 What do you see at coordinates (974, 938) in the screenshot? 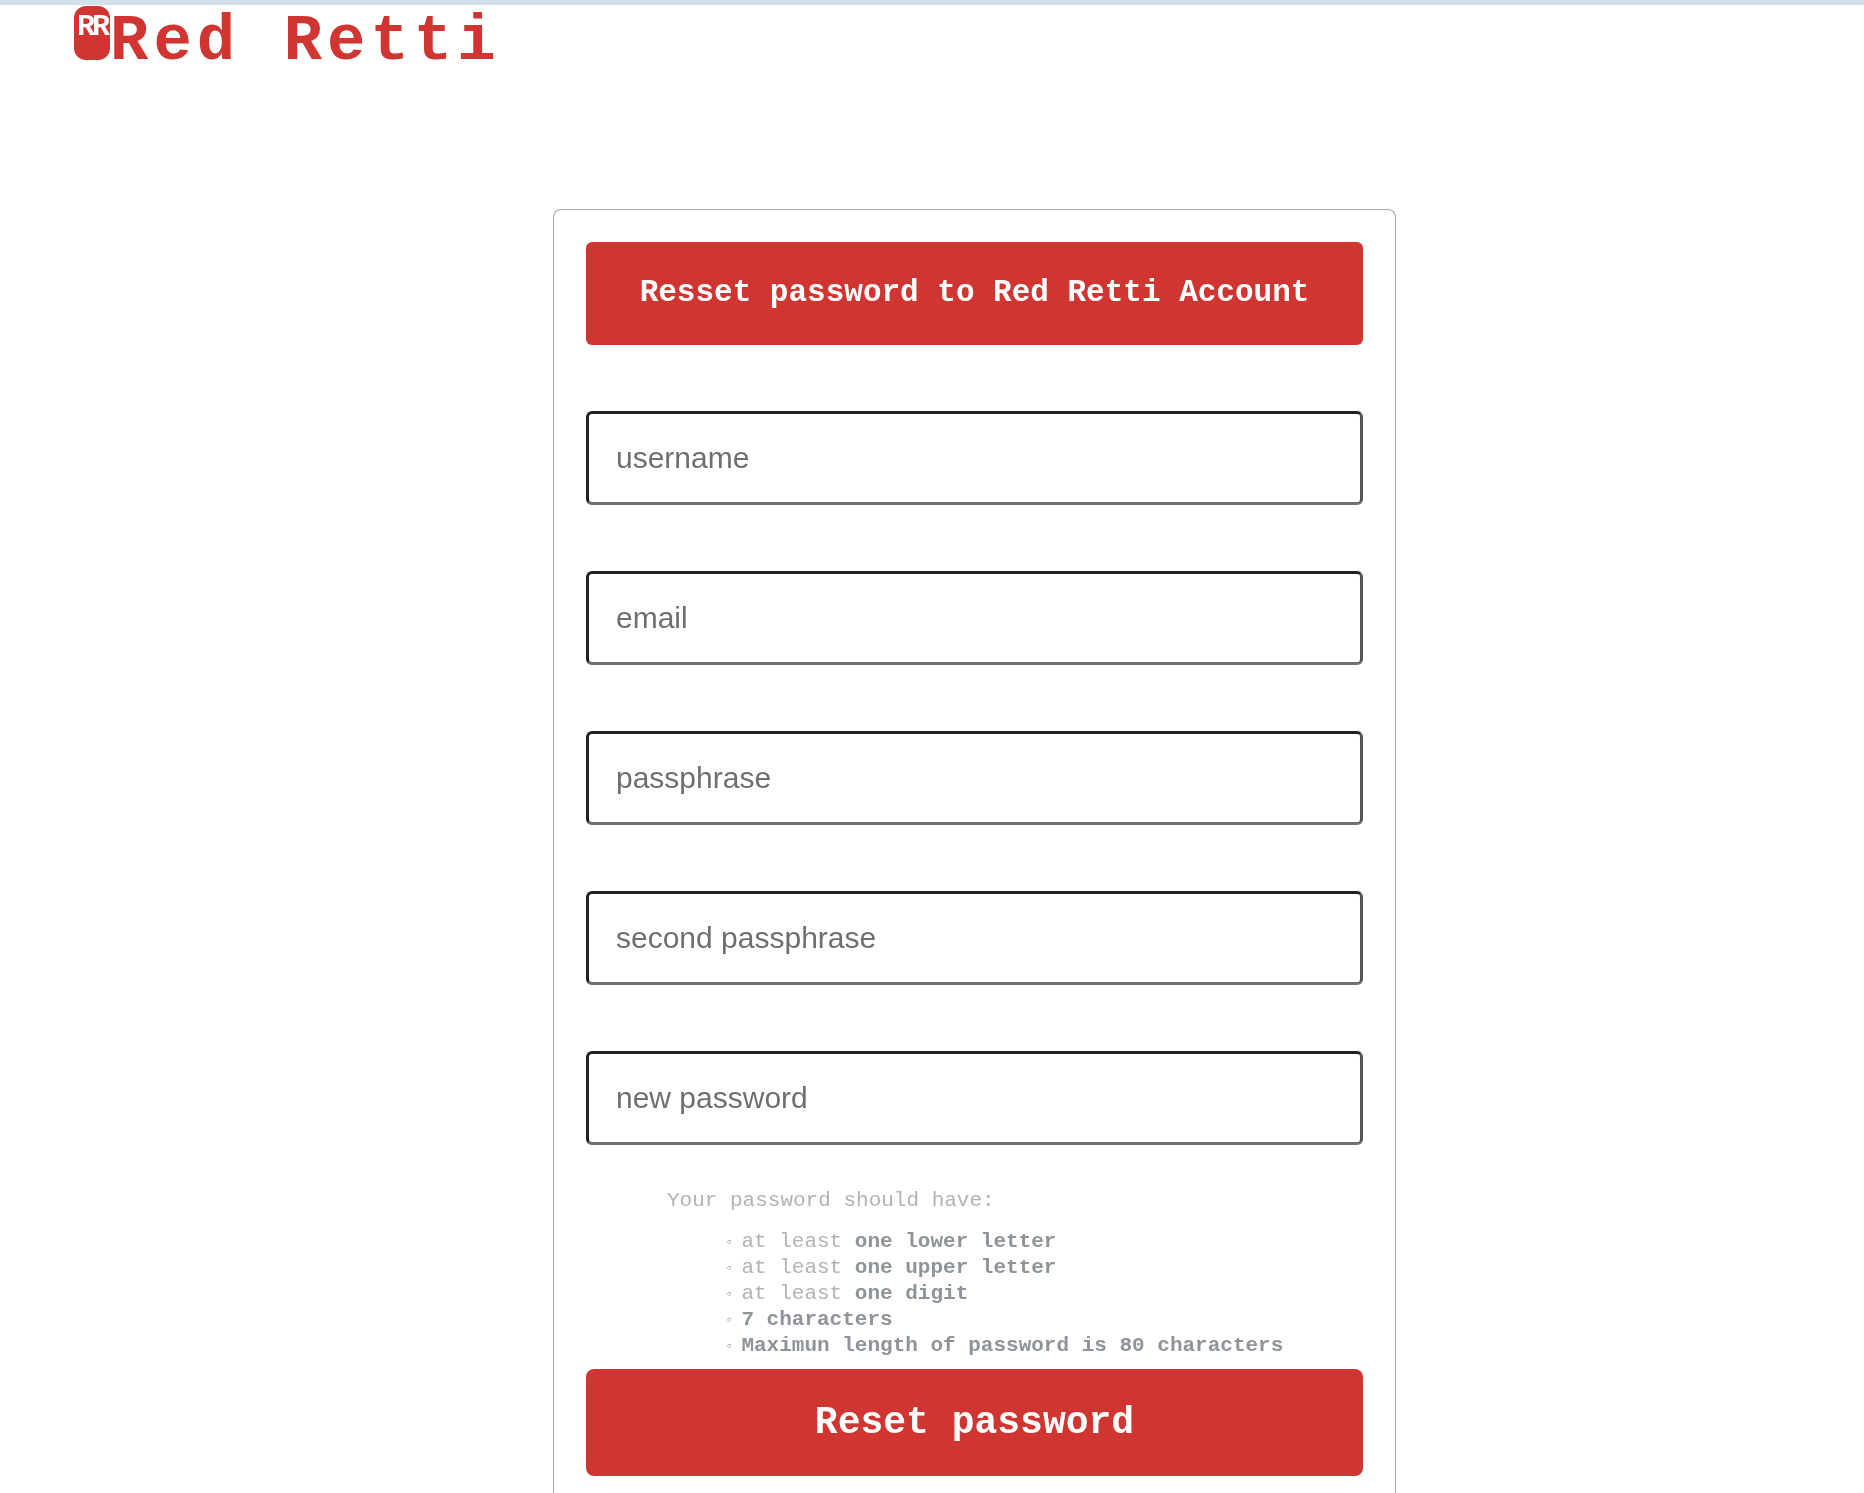
I see `input-field: second passphrase` at bounding box center [974, 938].